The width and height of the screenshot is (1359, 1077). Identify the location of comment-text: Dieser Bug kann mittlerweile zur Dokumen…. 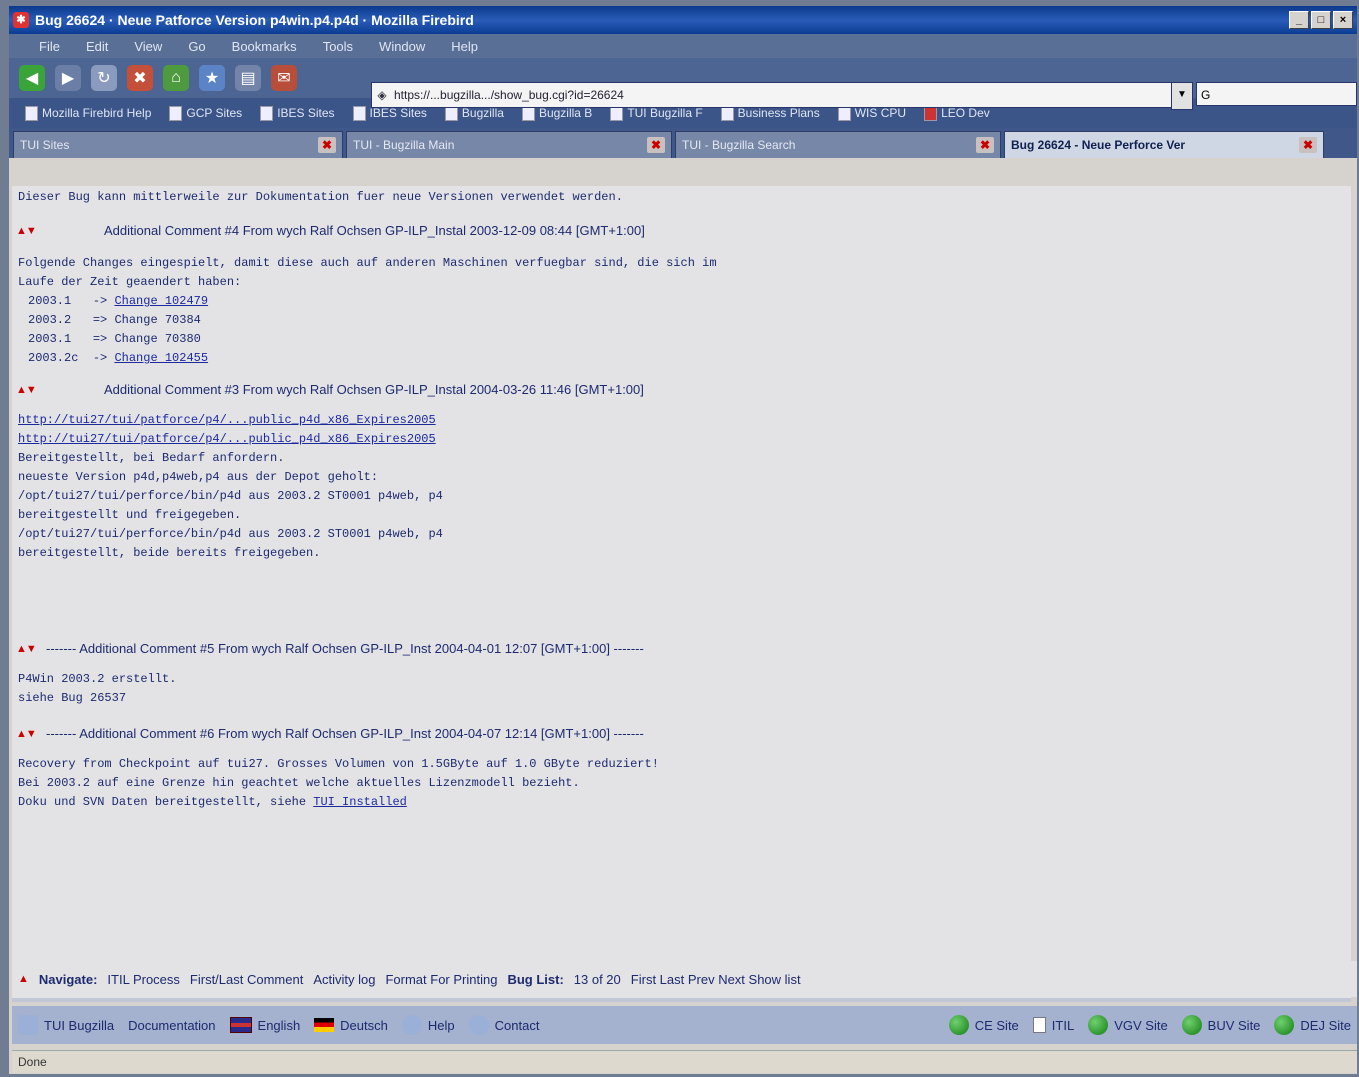
(320, 197).